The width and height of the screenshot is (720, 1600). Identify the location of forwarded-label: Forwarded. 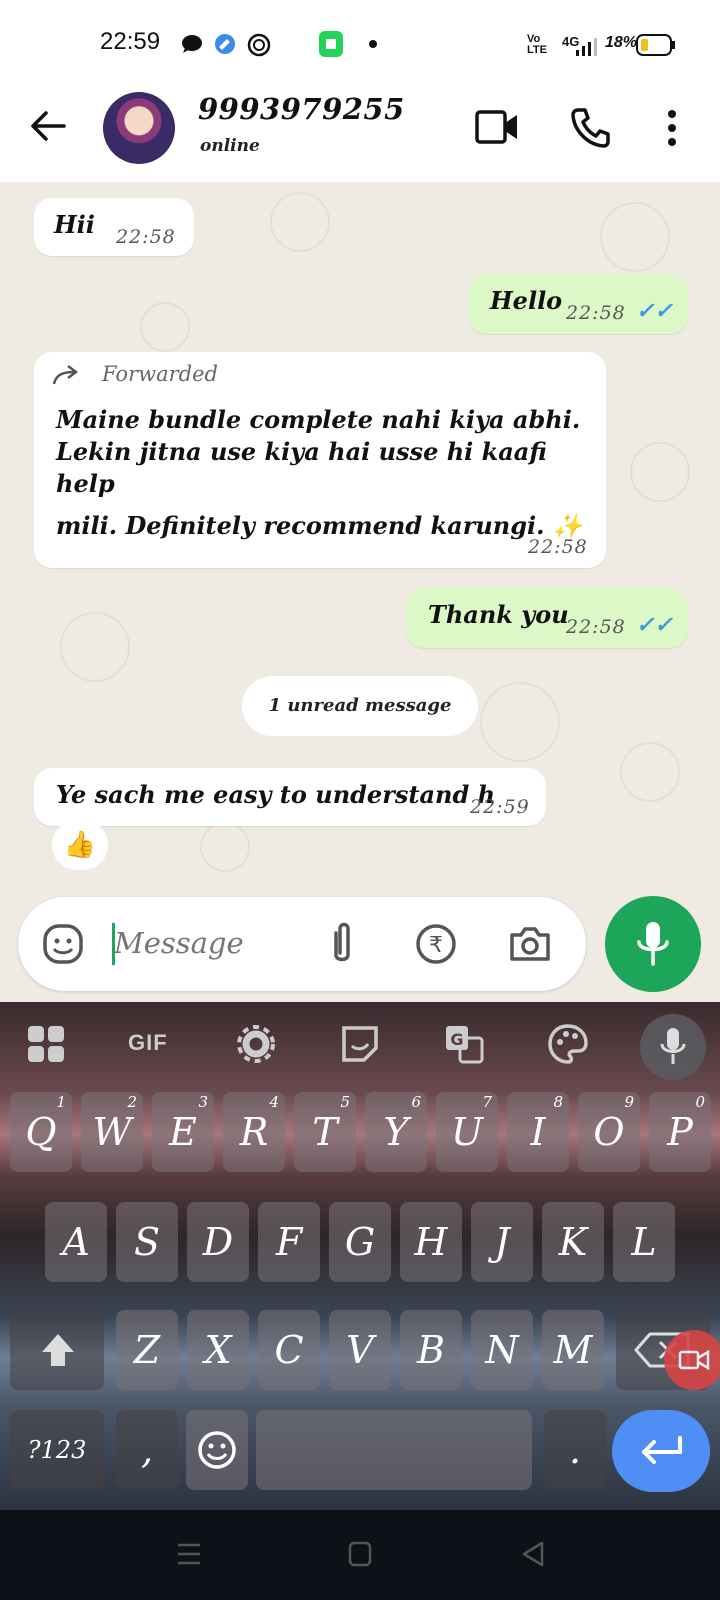
(160, 374).